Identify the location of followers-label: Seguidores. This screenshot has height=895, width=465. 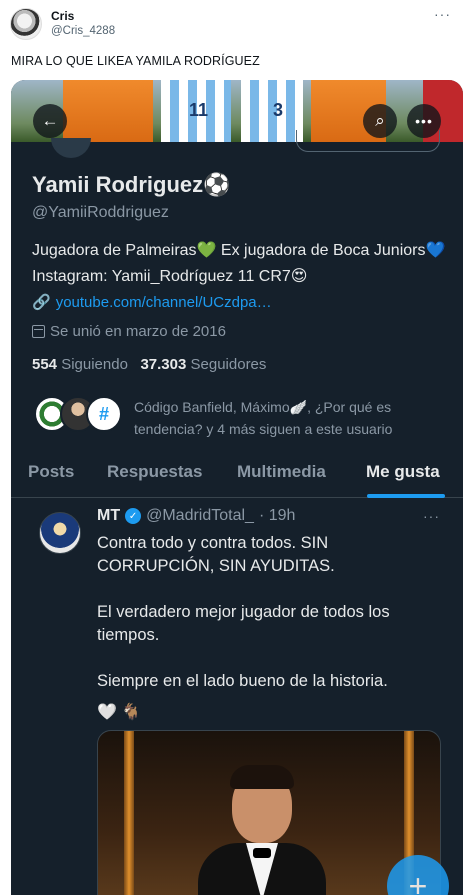
(228, 364).